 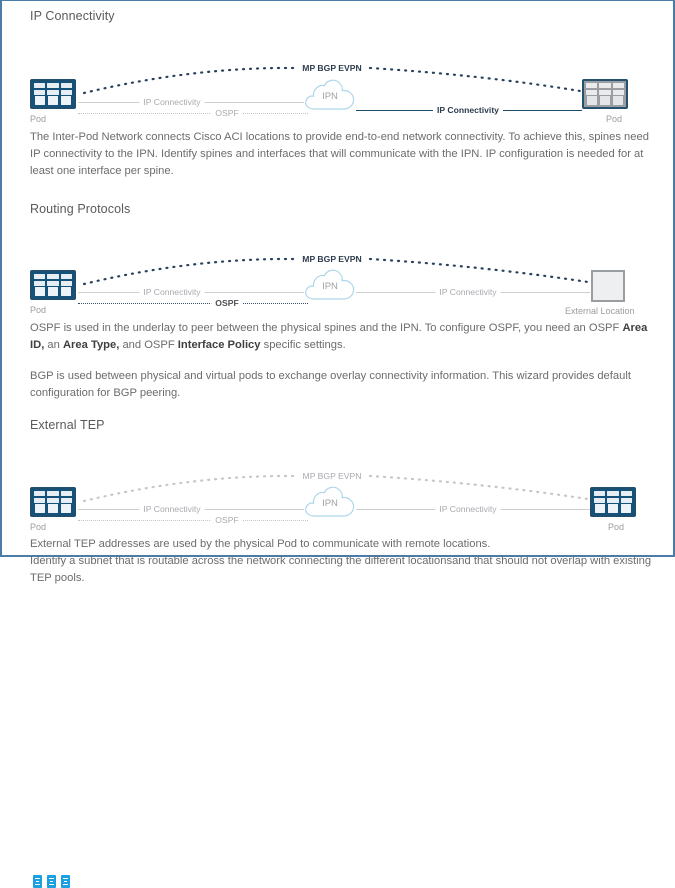 What do you see at coordinates (80, 209) in the screenshot?
I see `section-title-routing-protocols: Routing Protocols` at bounding box center [80, 209].